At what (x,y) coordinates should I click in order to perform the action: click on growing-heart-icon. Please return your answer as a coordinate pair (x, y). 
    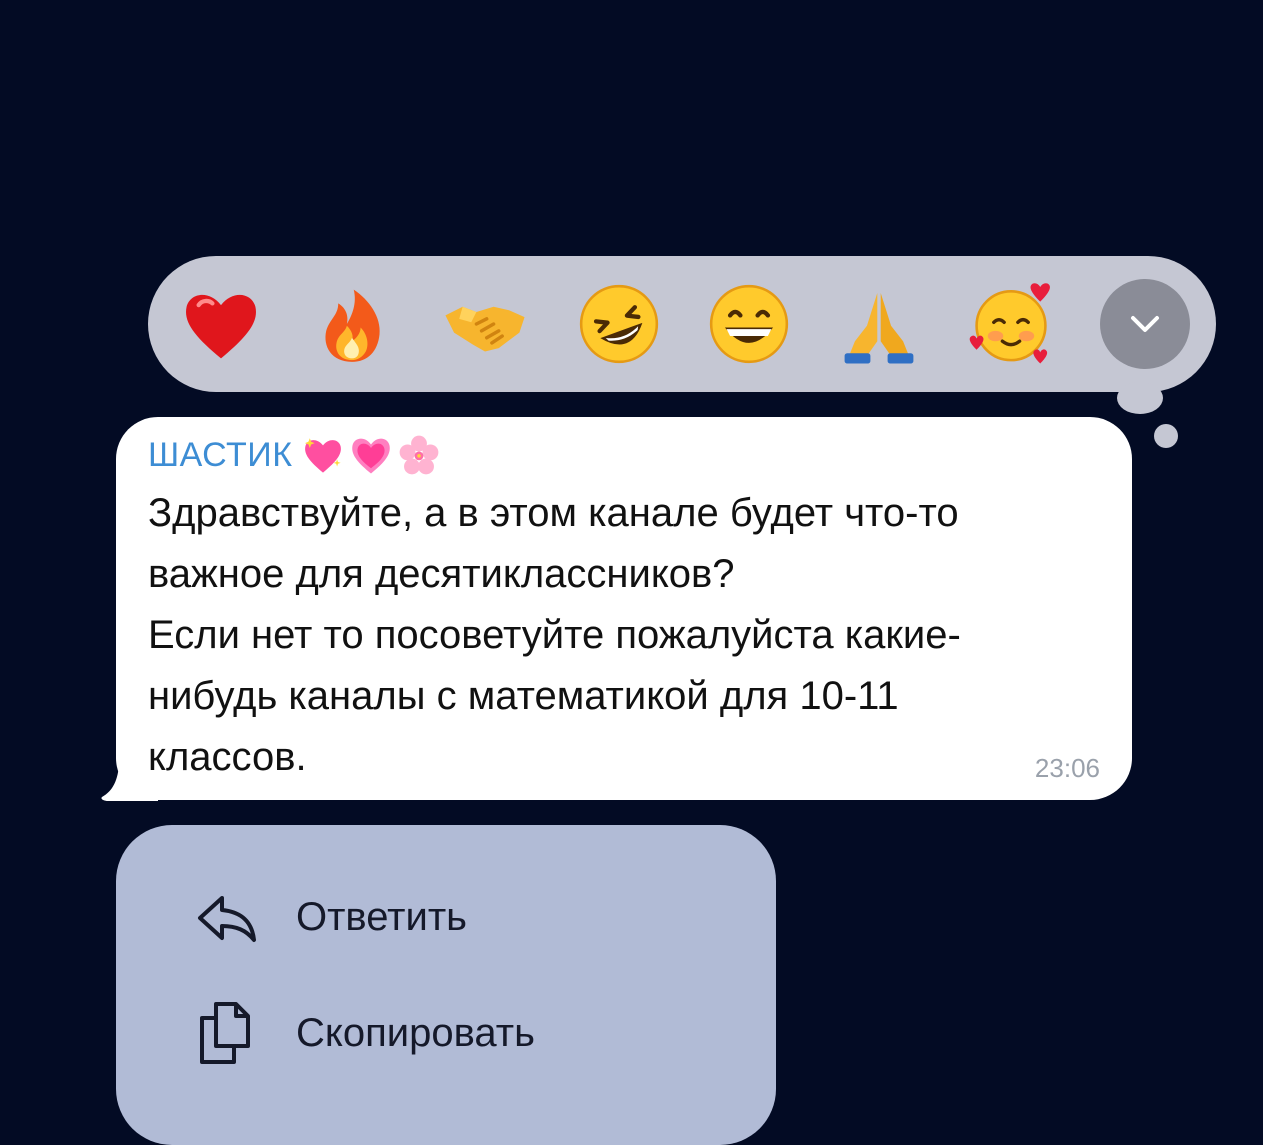
    Looking at the image, I should click on (370, 456).